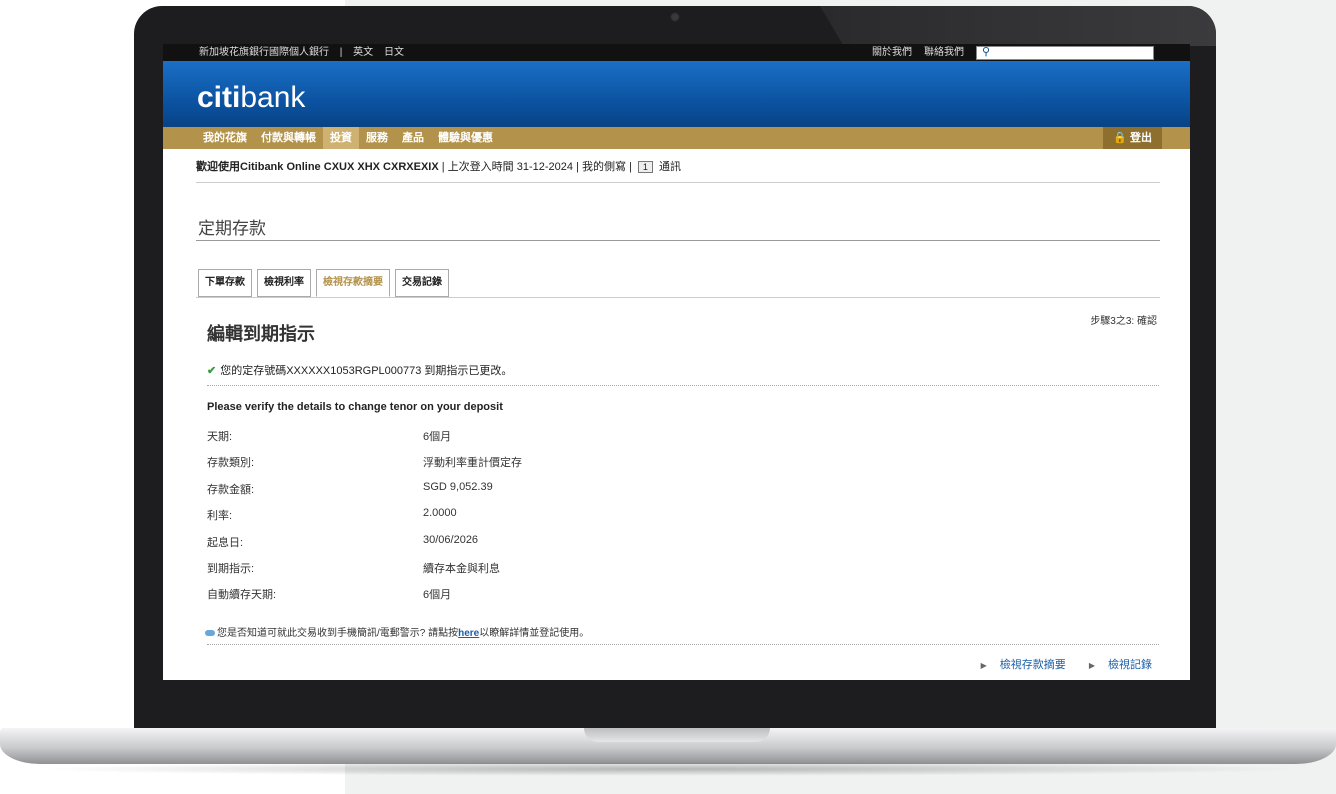  Describe the element at coordinates (668, 769) in the screenshot. I see `laptop-shadow` at that location.